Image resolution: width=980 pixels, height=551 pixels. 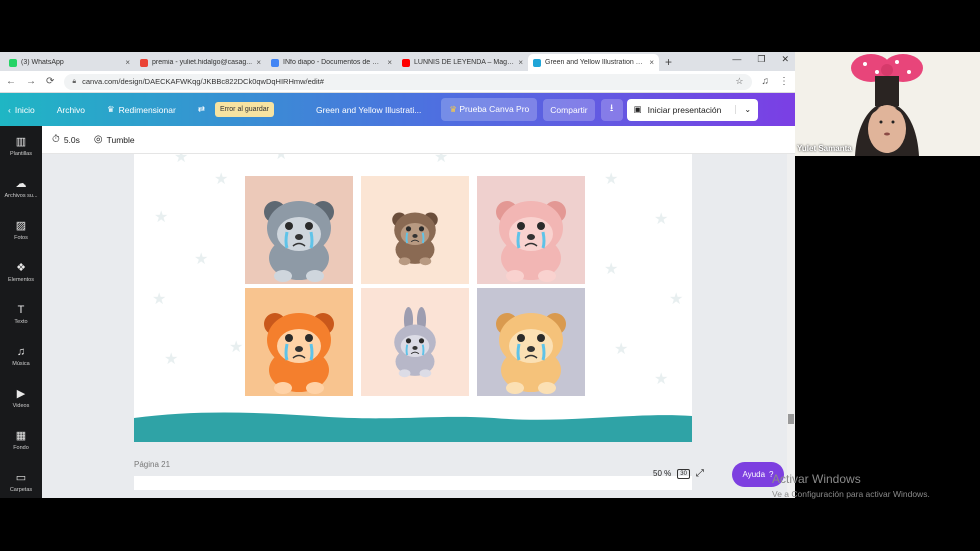 What do you see at coordinates (152, 464) in the screenshot?
I see `page-label: Página 21` at bounding box center [152, 464].